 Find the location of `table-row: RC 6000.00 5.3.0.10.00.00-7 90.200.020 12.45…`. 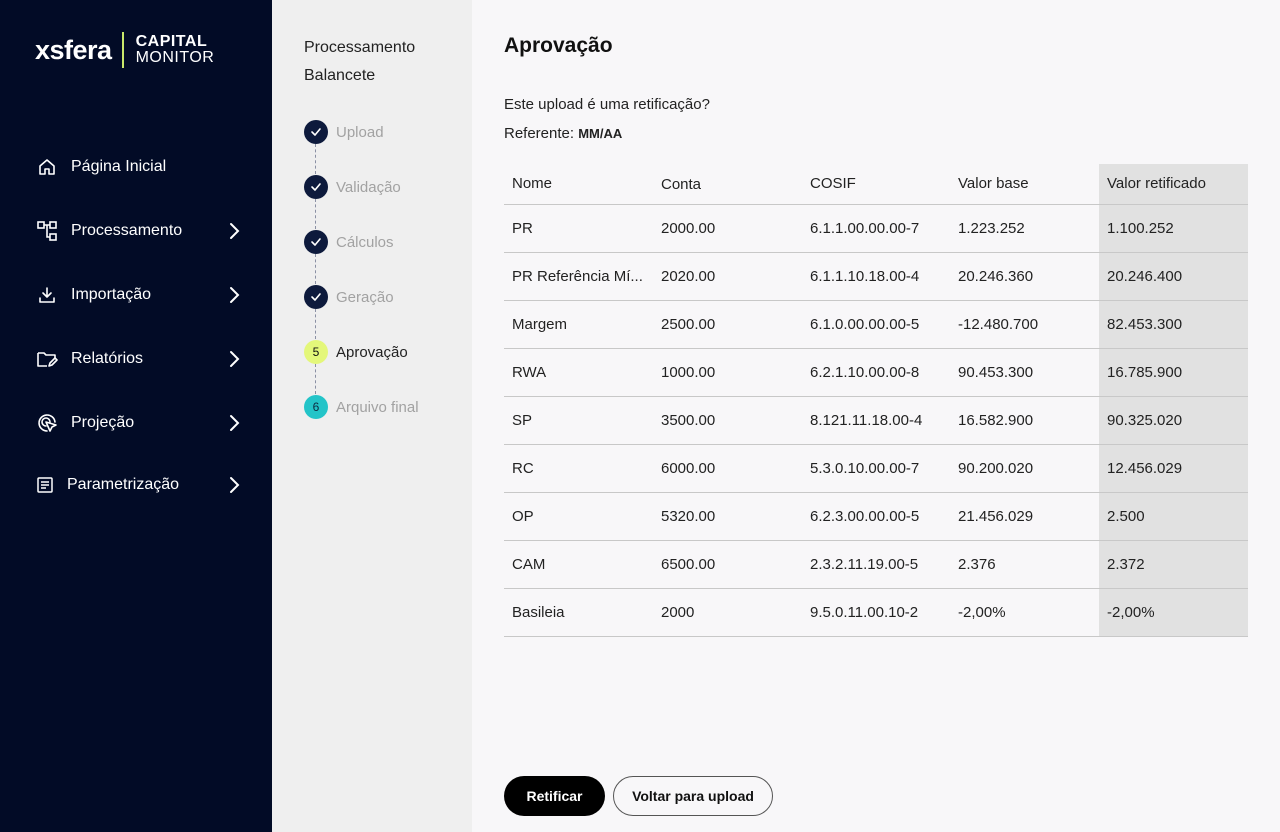

table-row: RC 6000.00 5.3.0.10.00.00-7 90.200.020 12.45… is located at coordinates (876, 468).